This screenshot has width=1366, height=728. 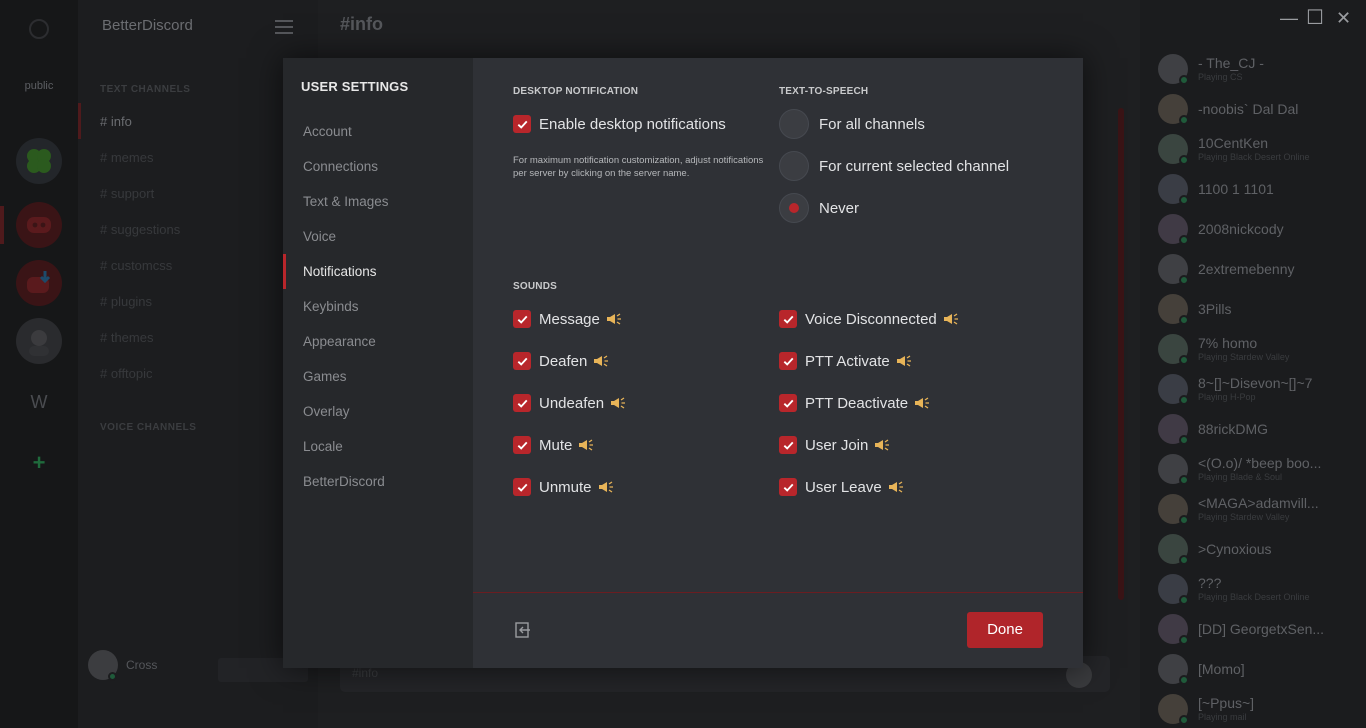 I want to click on maximize-icon: ☐, so click(x=1315, y=17).